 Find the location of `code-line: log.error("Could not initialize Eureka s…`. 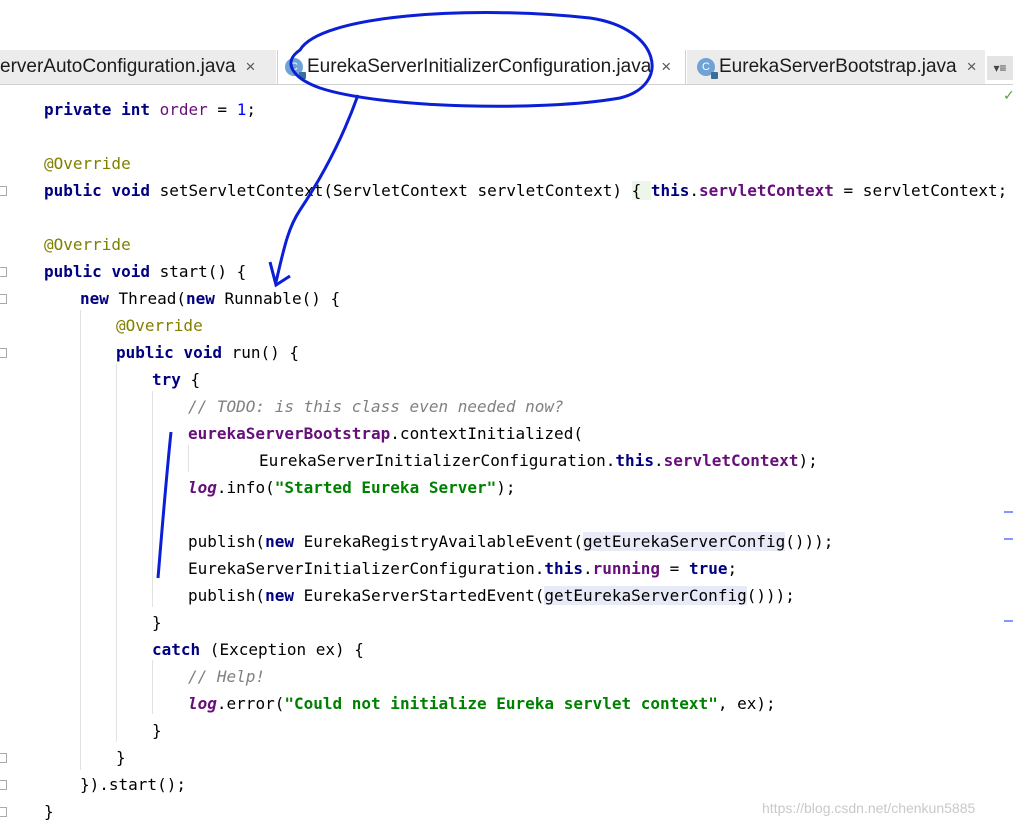

code-line: log.error("Could not initialize Eureka s… is located at coordinates (482, 703).